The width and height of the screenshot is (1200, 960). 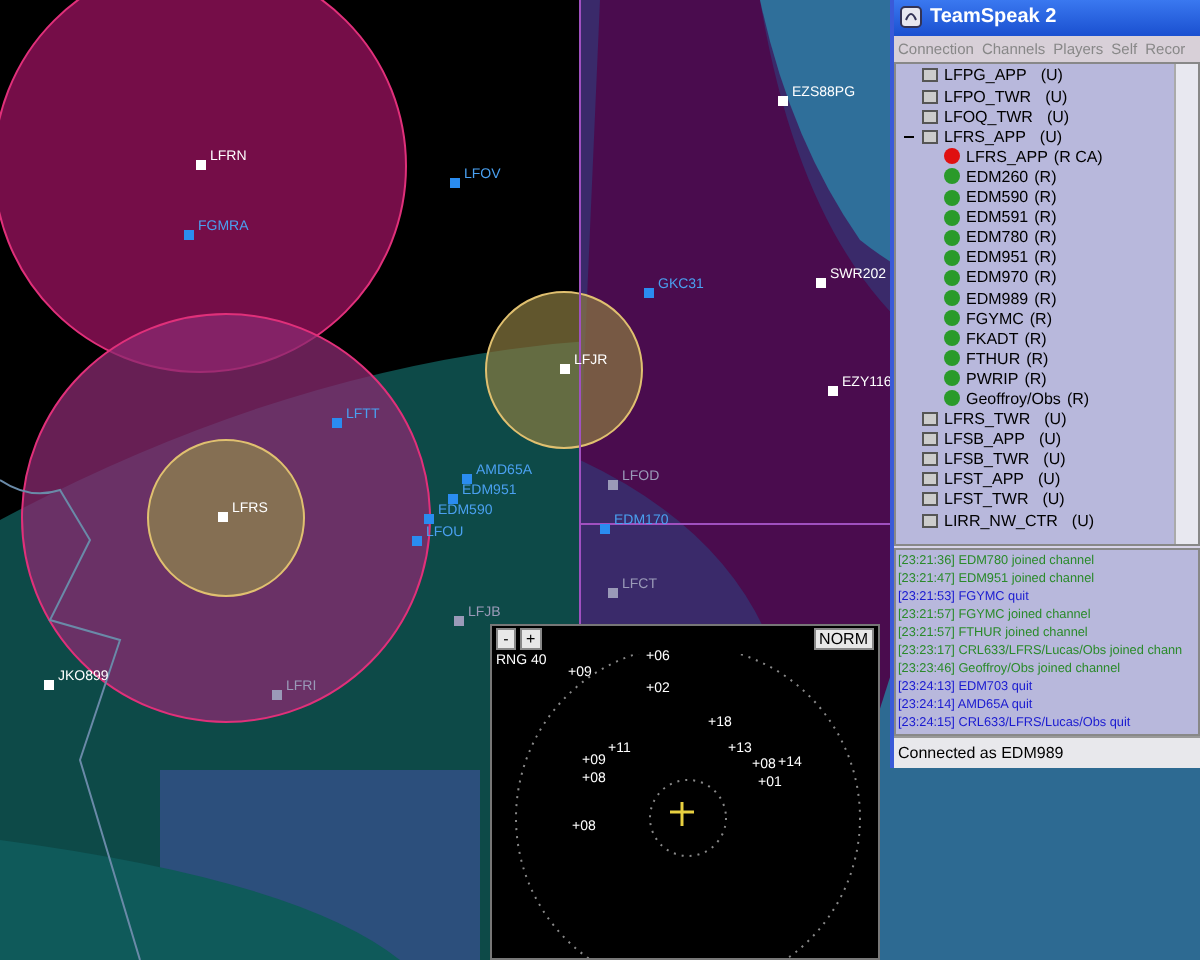 What do you see at coordinates (843, 639) in the screenshot?
I see `mode-button: NORM` at bounding box center [843, 639].